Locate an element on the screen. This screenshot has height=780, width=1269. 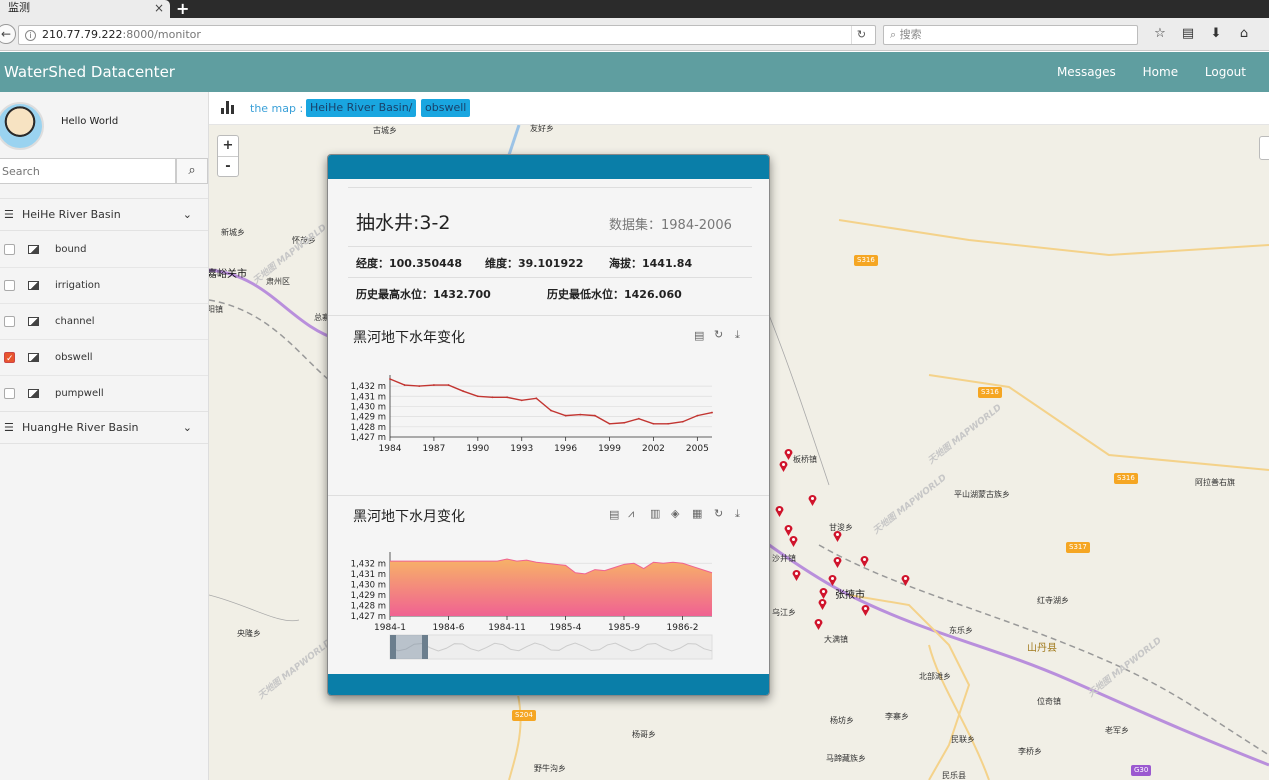
tiled-icon: ▦ is located at coordinates (697, 513).